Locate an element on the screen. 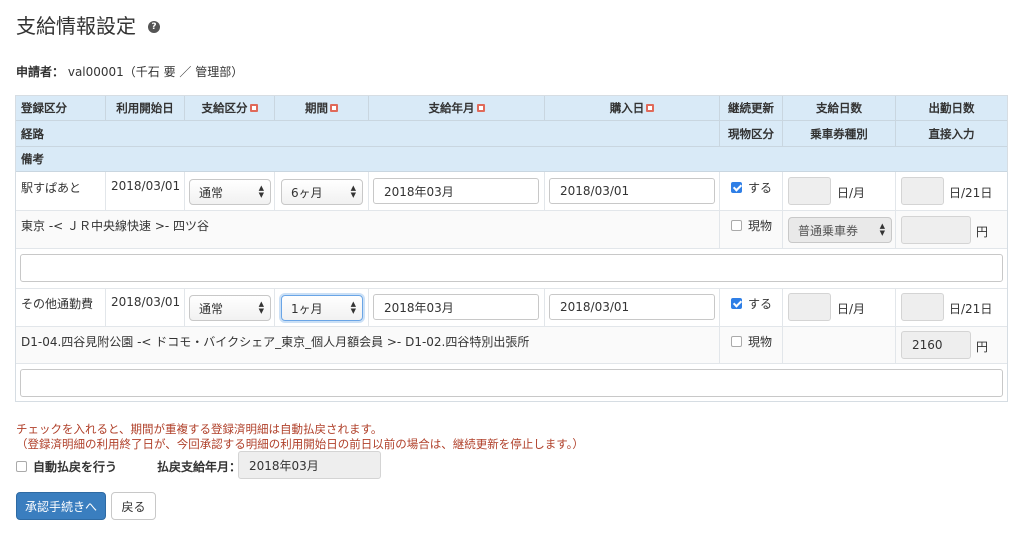  notice-line-1: チェックを入れると、期間が重複する登録済明細は自動払戻されます。 is located at coordinates (199, 429).